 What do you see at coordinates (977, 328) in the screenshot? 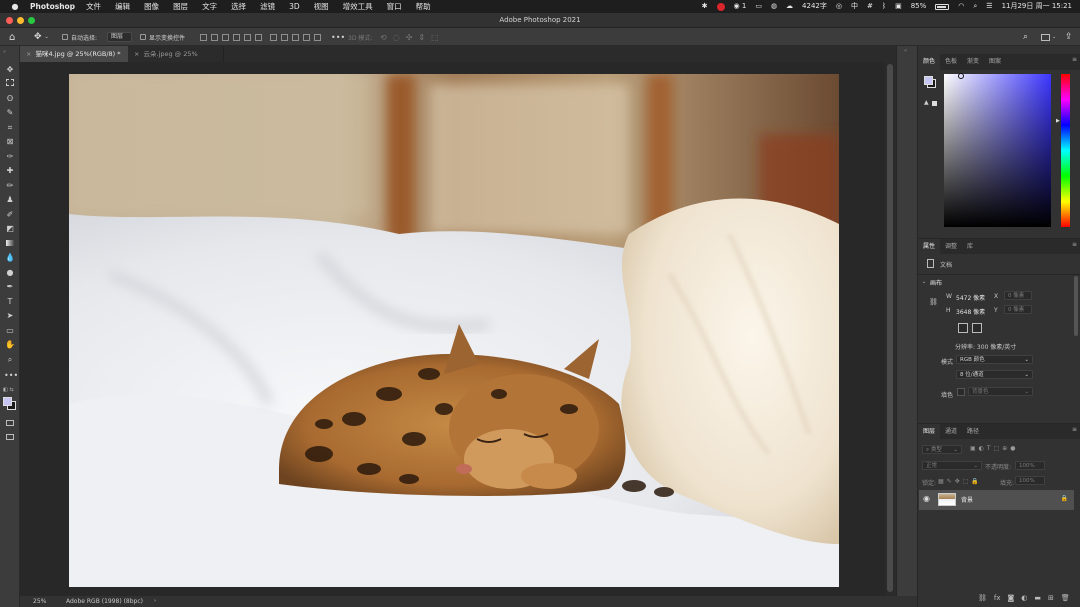
I see `landscape-orientation-button` at bounding box center [977, 328].